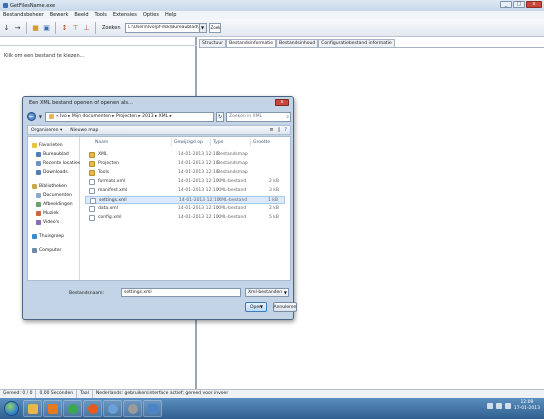 The image size is (544, 419). Describe the element at coordinates (17, 27) in the screenshot. I see `redo-icon: →` at that location.